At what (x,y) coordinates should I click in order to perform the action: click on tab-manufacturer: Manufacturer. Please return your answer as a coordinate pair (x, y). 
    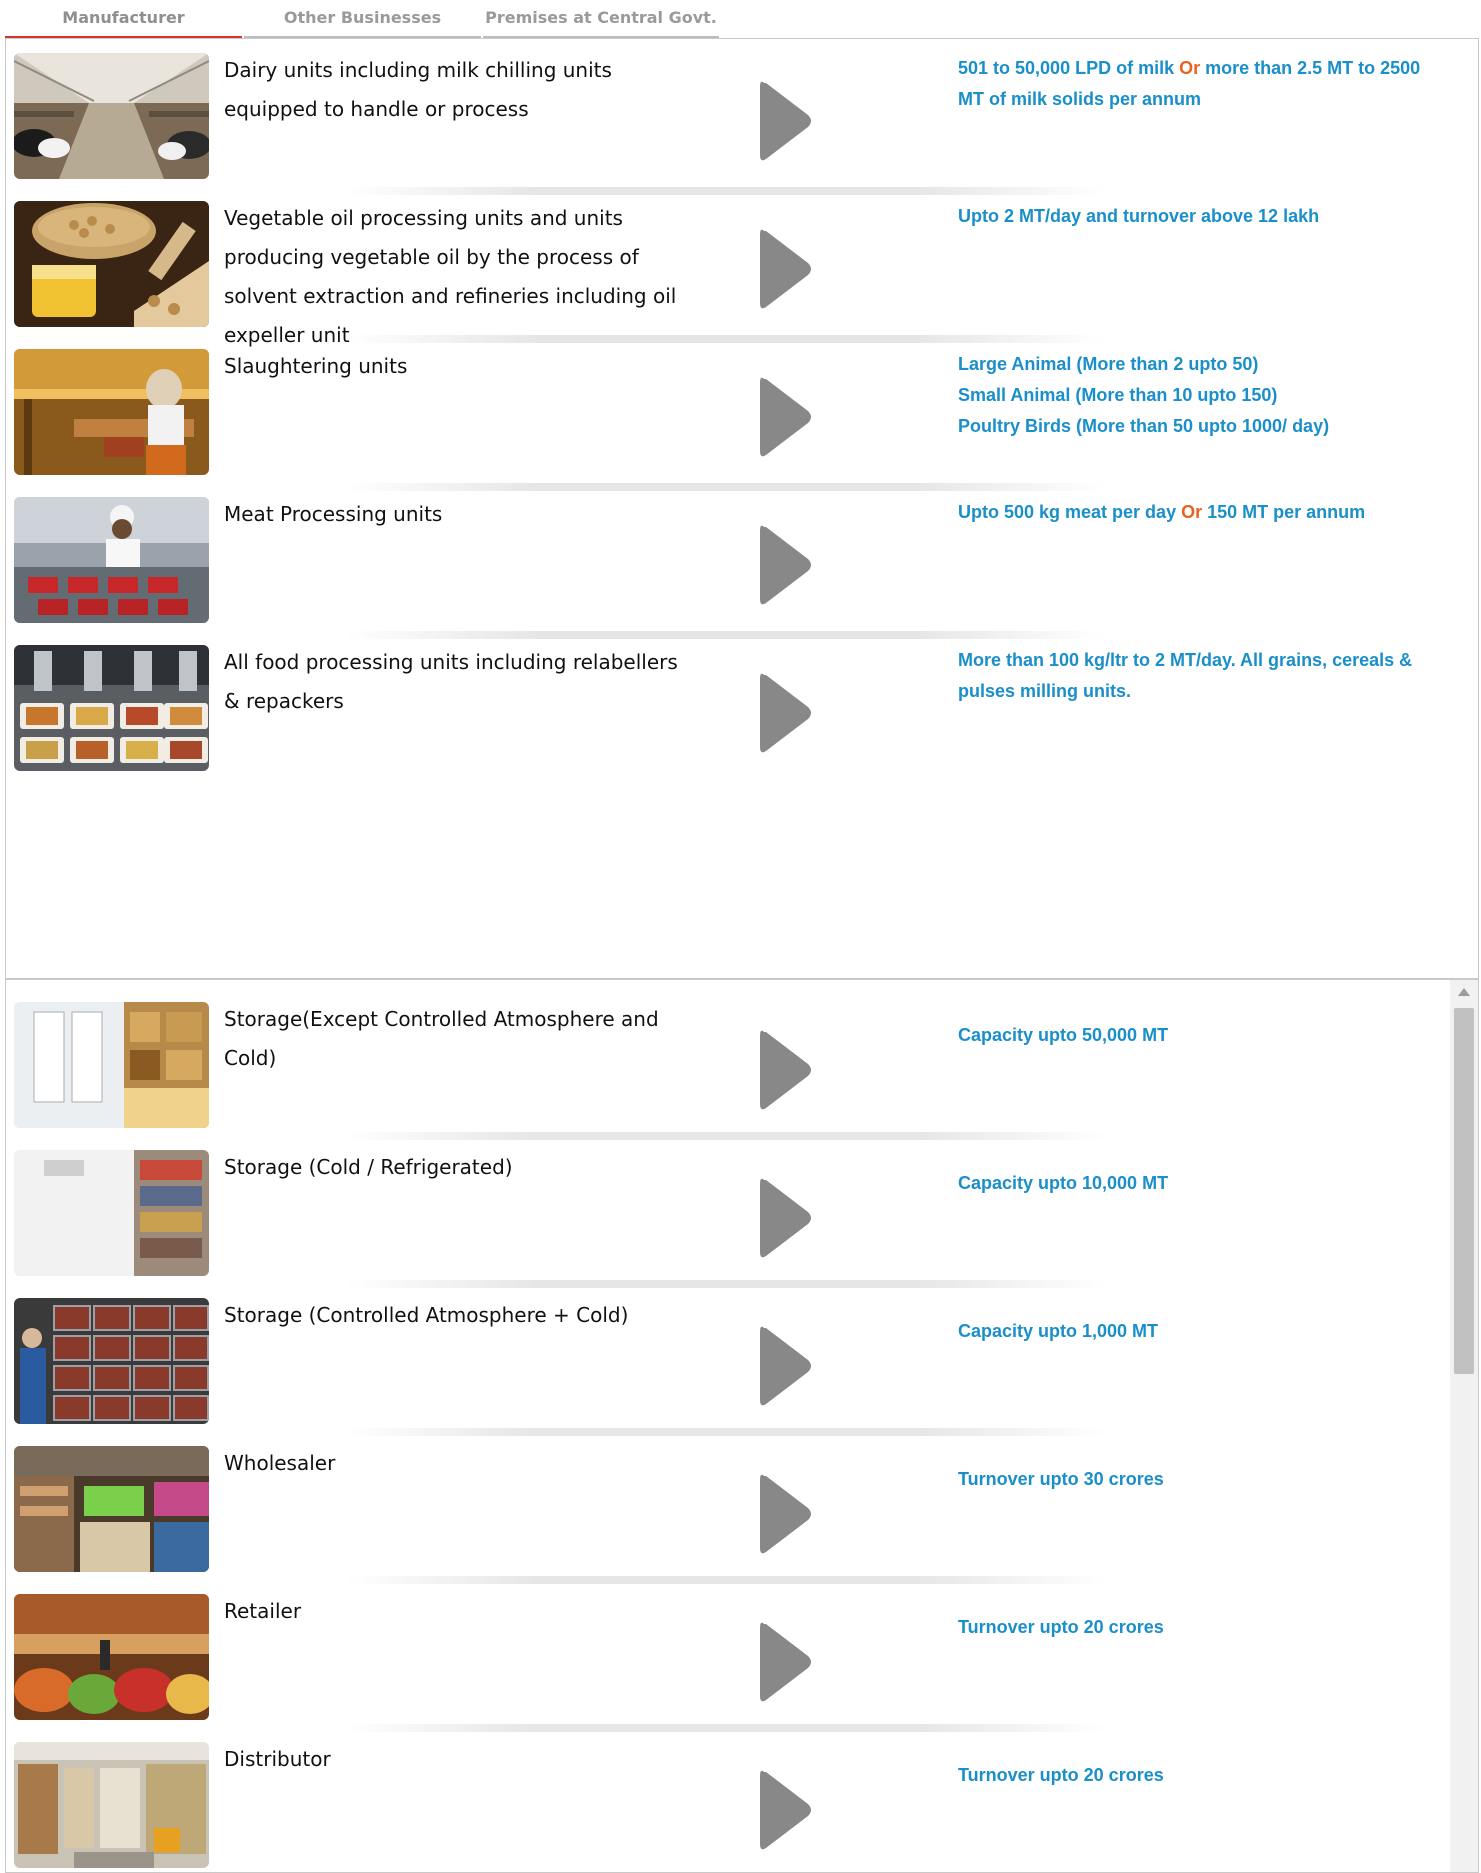
    Looking at the image, I should click on (123, 19).